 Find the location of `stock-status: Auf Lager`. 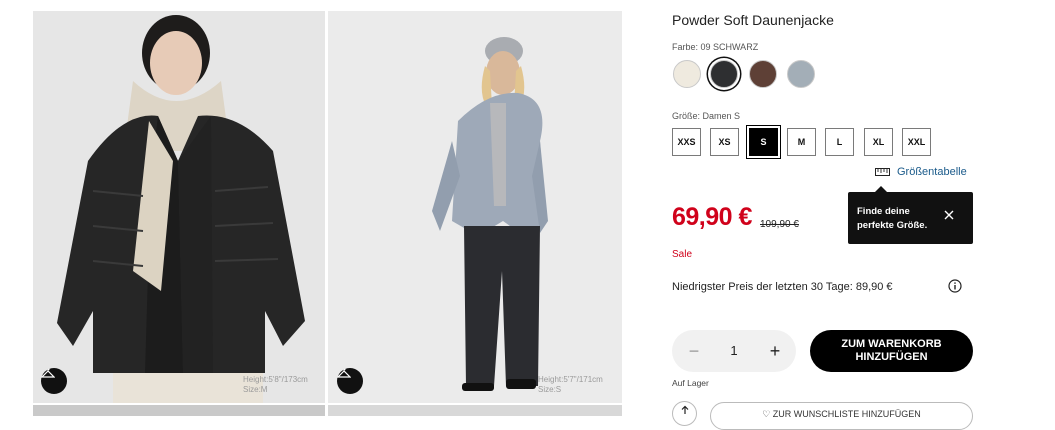

stock-status: Auf Lager is located at coordinates (690, 383).